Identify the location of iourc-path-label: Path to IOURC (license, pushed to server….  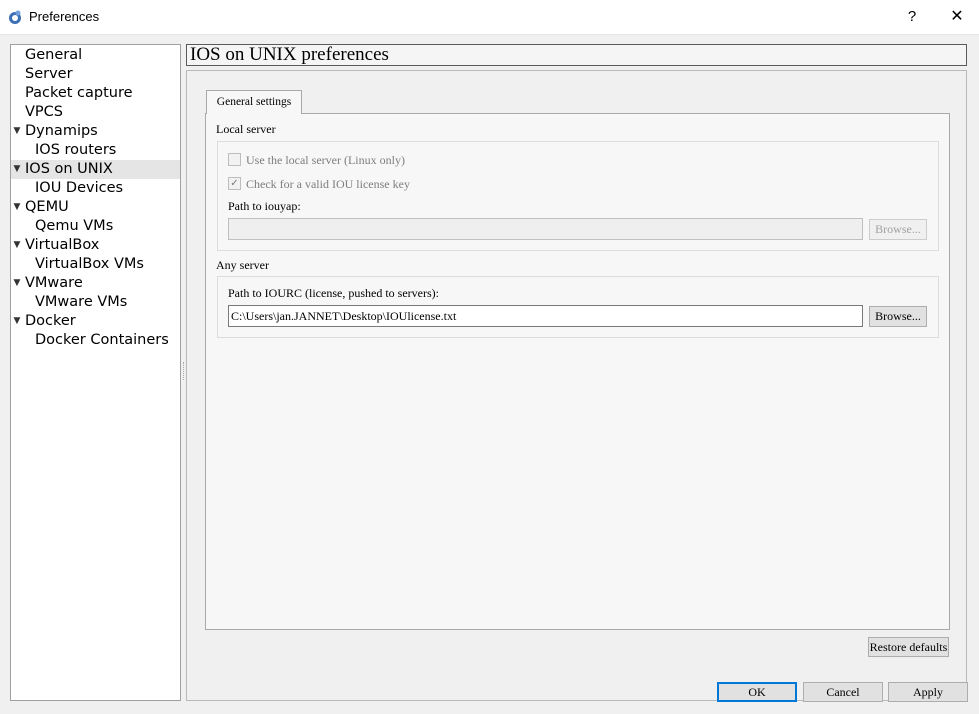
(333, 293).